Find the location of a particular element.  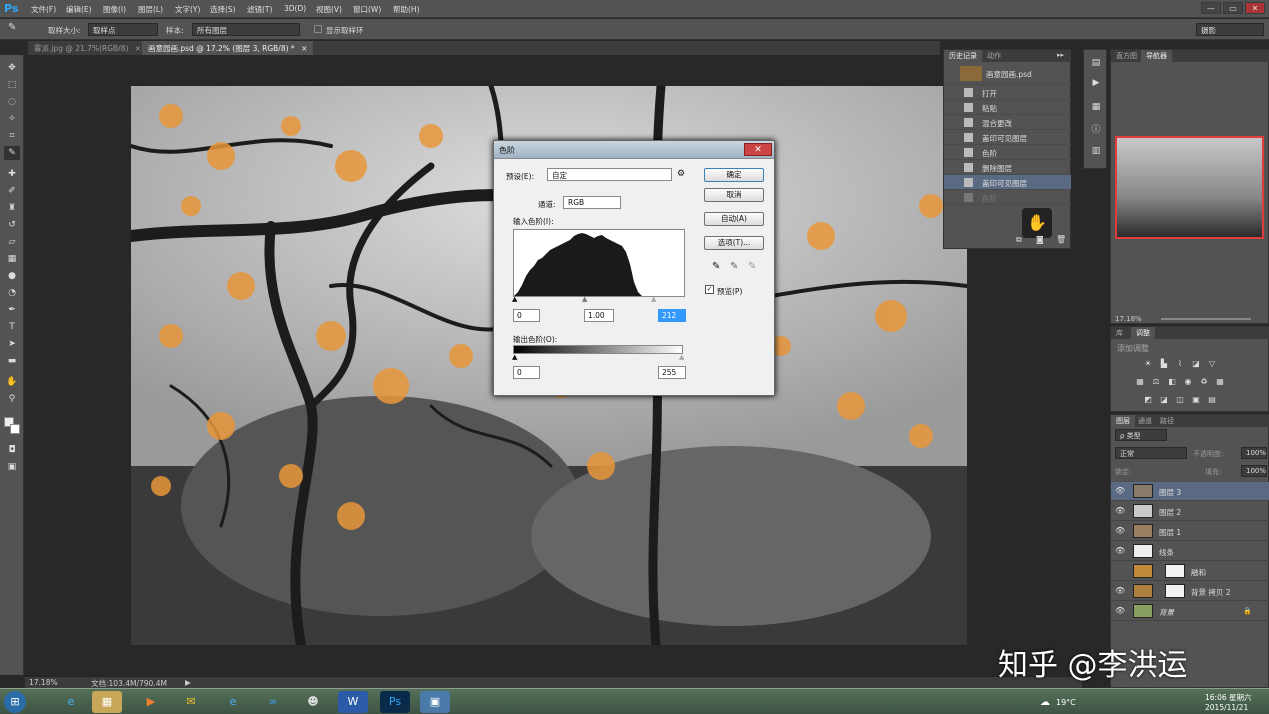

auto-button: 自动(A) is located at coordinates (734, 219).